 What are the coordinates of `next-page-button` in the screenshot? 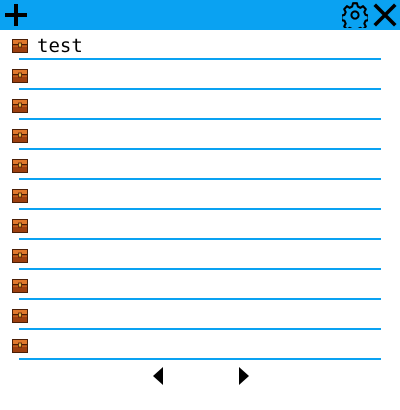 It's located at (244, 376).